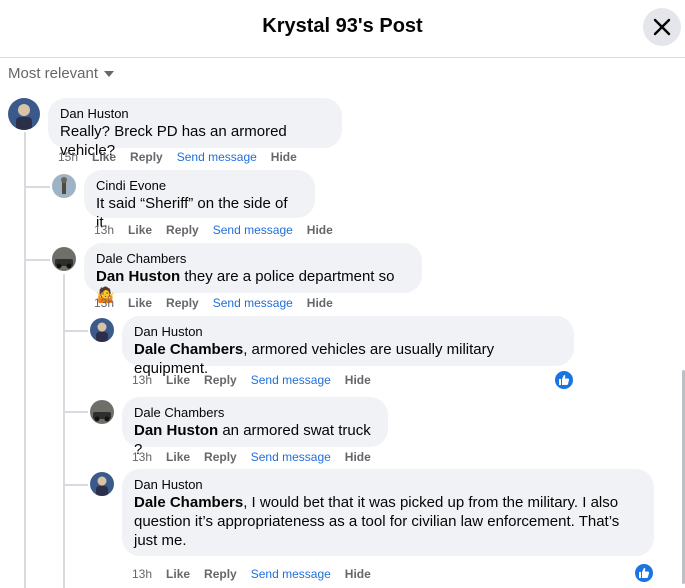  I want to click on sort-label: Most relevant, so click(53, 73).